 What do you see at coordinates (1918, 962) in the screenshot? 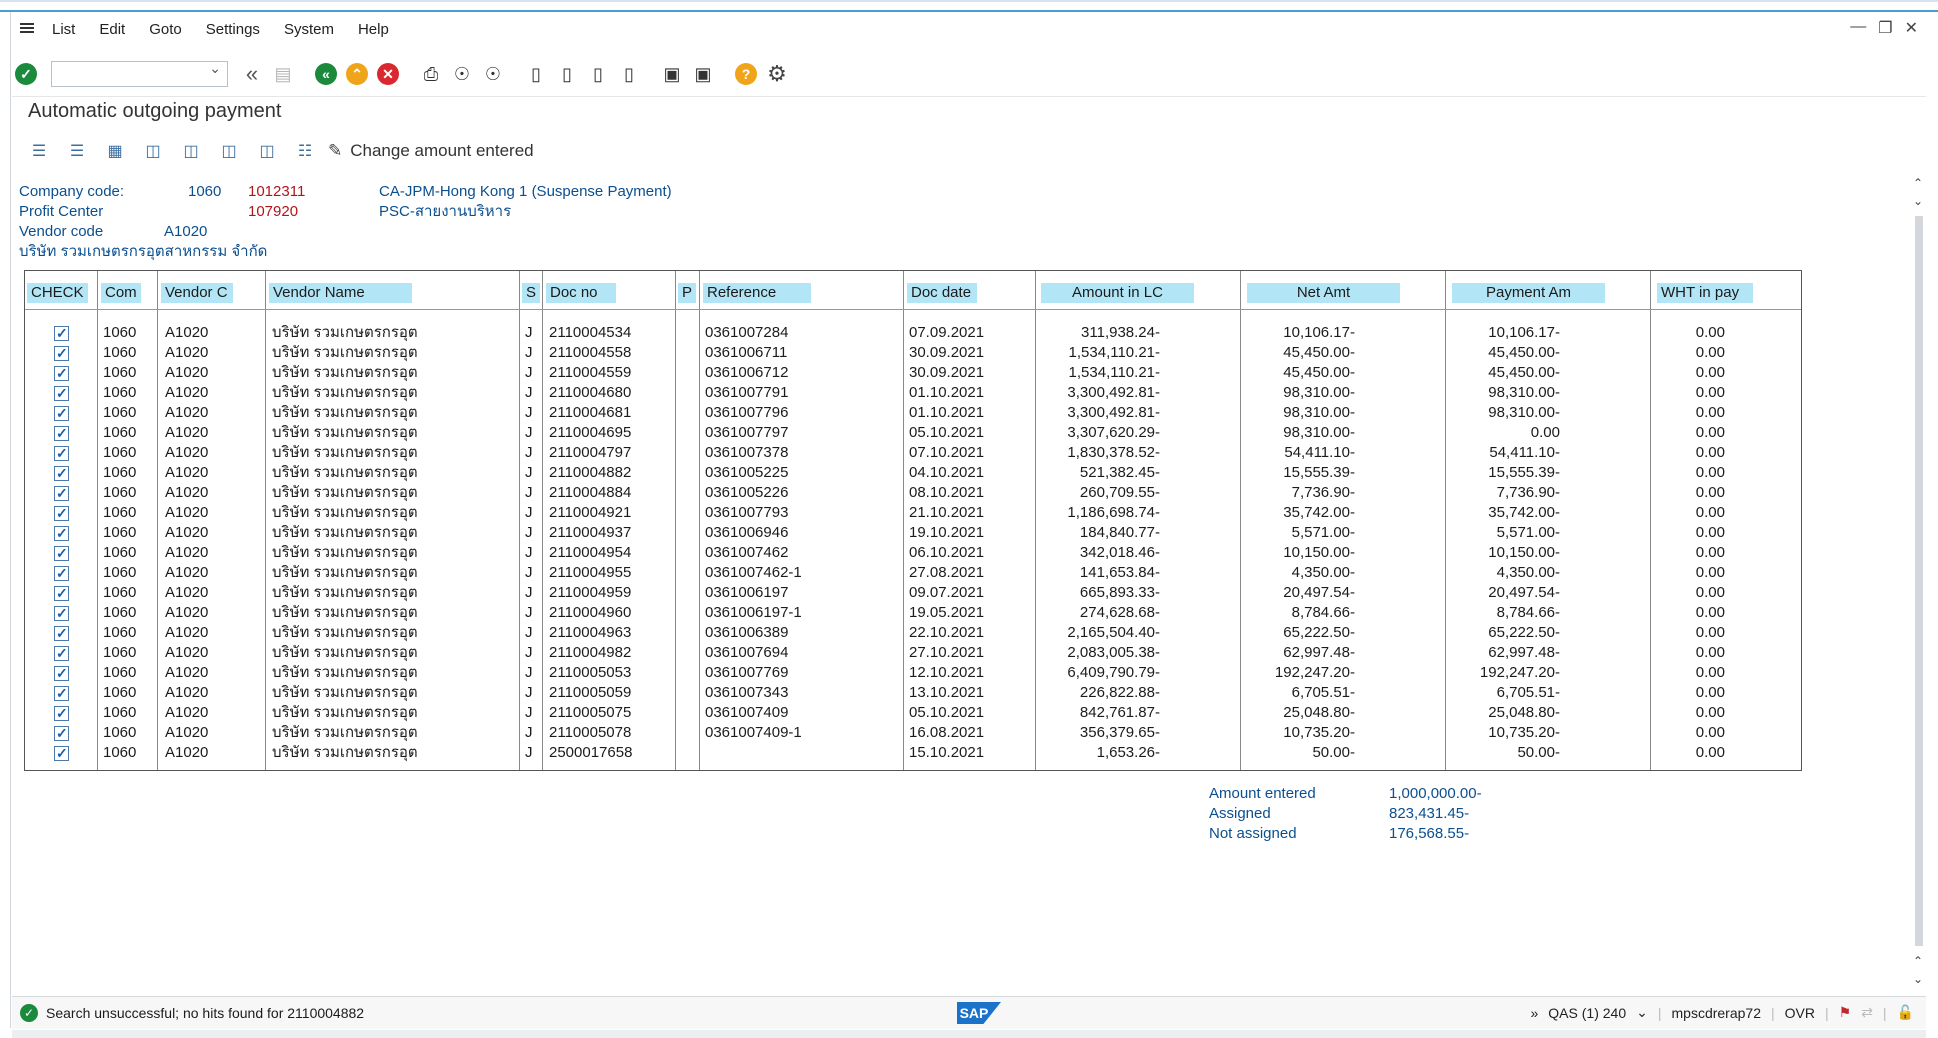
I see `scroll-down-icon: ⌃` at bounding box center [1918, 962].